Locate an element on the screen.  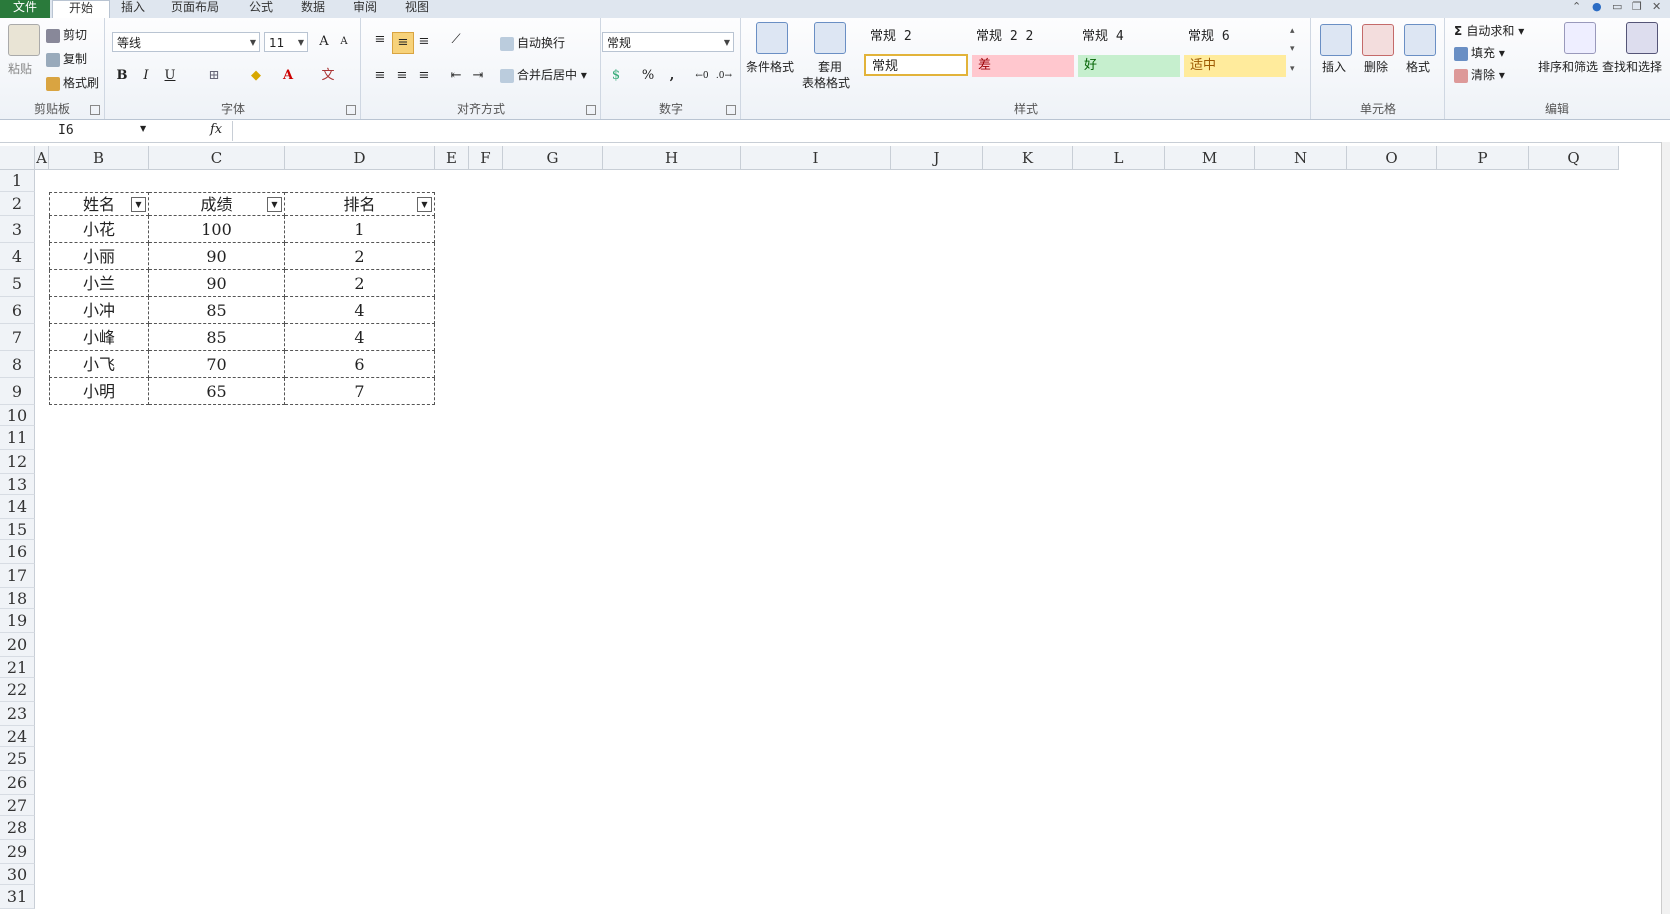
styles-scroll-down-icon: ▾ is located at coordinates (1292, 49).